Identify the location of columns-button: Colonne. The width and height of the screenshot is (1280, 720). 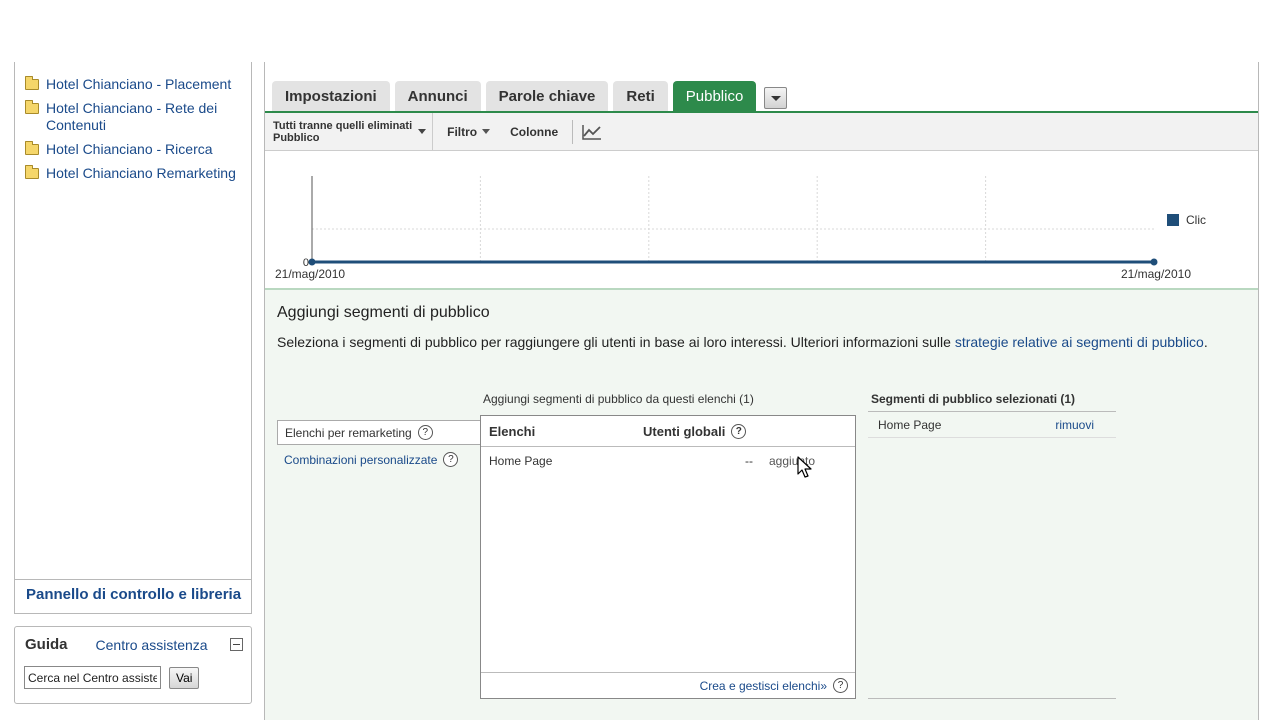
(534, 132).